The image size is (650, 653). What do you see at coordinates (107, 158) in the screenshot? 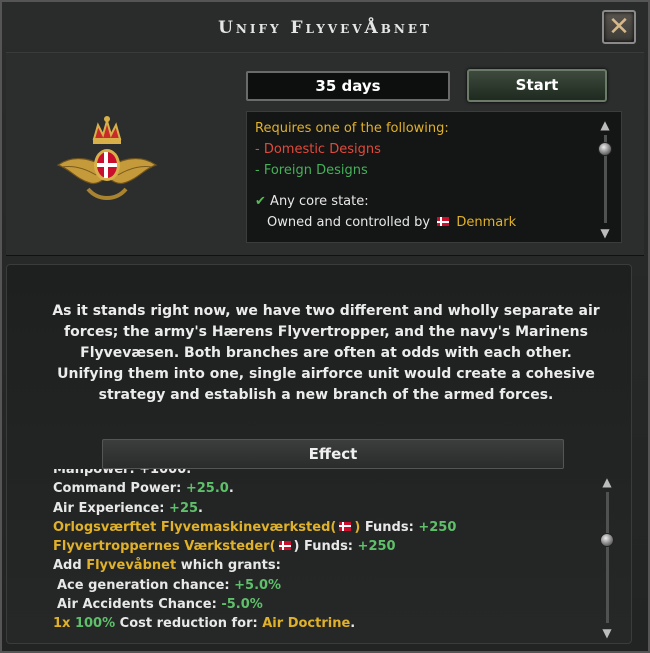
I see `air-force-emblem` at bounding box center [107, 158].